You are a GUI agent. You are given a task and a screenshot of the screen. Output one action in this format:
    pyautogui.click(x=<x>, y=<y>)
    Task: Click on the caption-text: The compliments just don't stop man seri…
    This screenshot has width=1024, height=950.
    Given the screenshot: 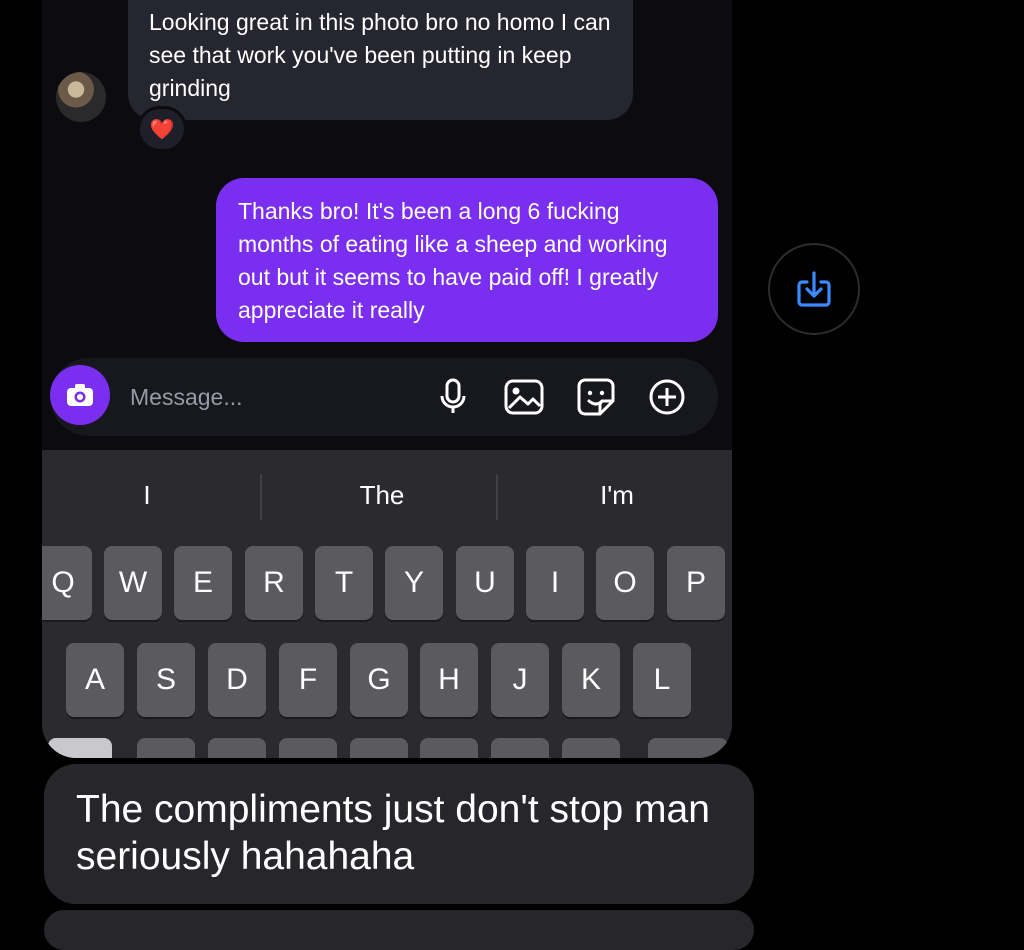 What is the action you would take?
    pyautogui.click(x=393, y=833)
    